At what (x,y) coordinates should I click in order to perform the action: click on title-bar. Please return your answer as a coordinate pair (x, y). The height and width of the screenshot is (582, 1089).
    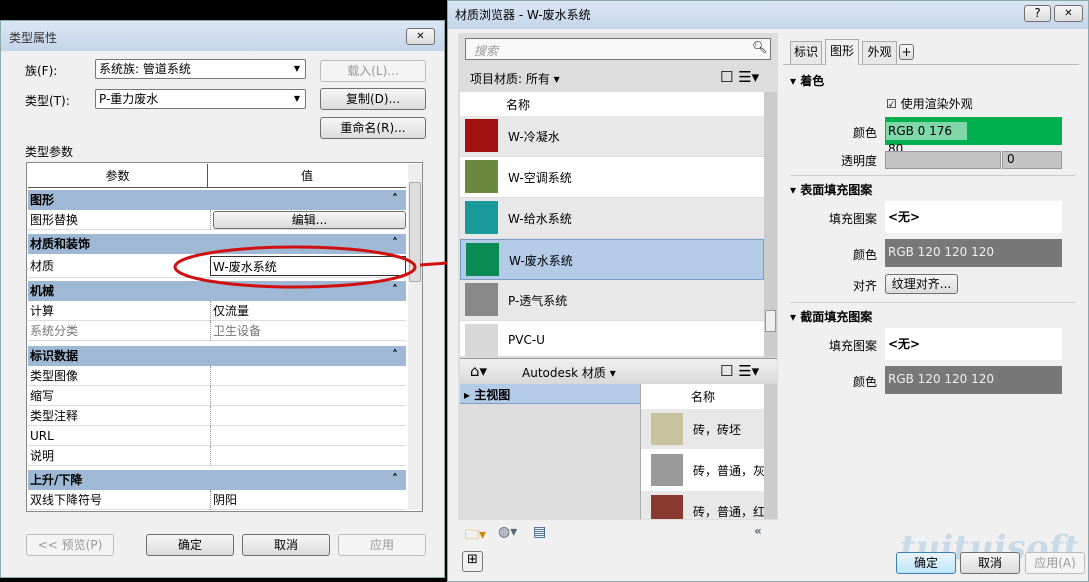
    Looking at the image, I should click on (222, 36).